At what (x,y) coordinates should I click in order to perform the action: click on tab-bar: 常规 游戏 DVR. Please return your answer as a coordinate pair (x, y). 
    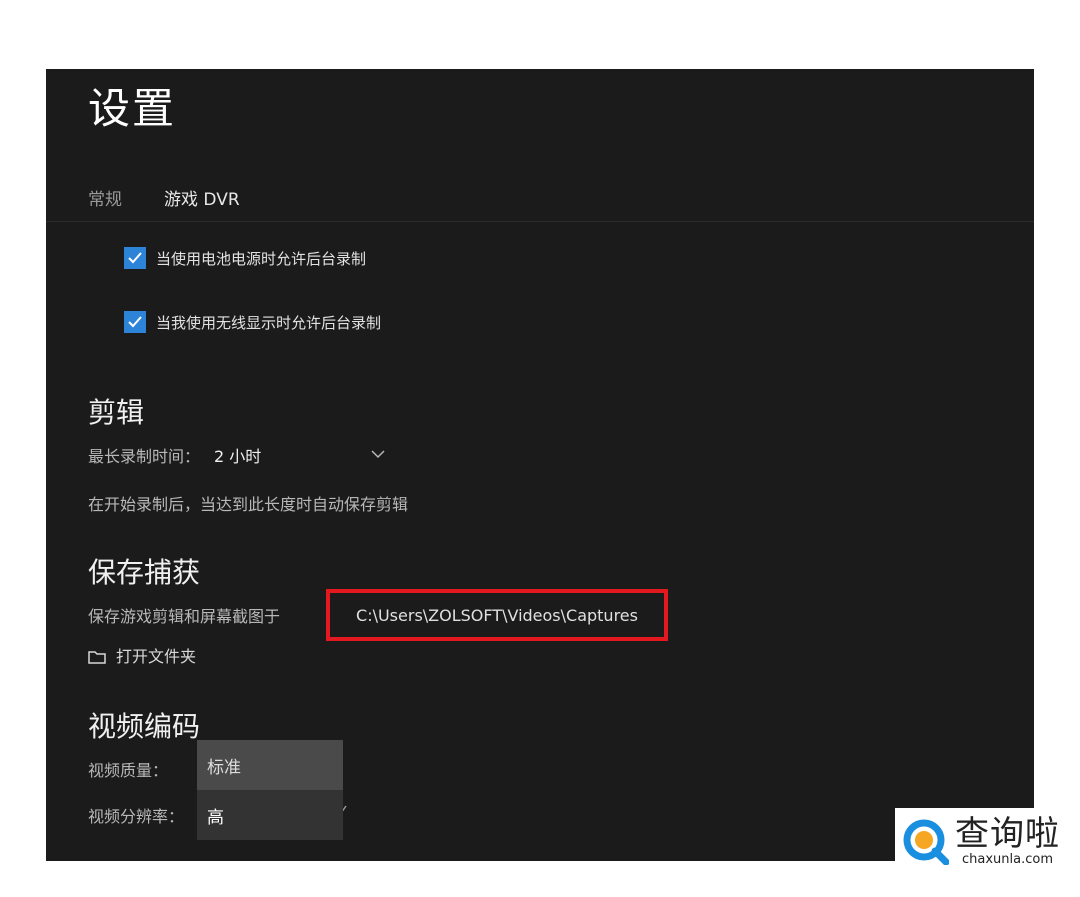
    Looking at the image, I should click on (164, 197).